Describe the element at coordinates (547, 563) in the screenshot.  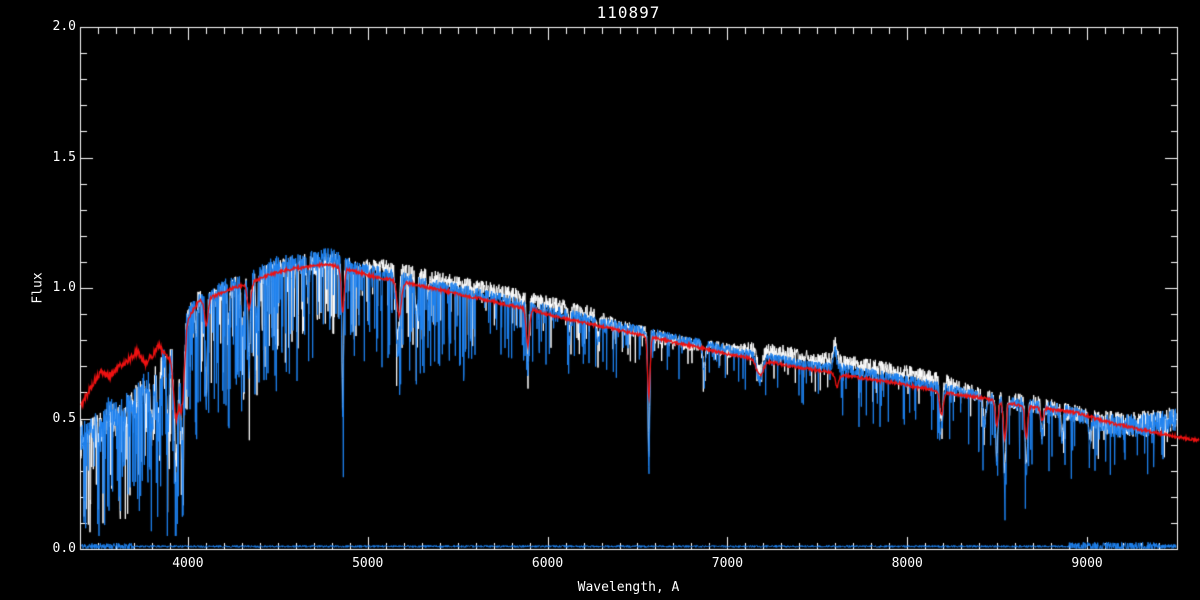
I see `x-tick-label: 6000` at that location.